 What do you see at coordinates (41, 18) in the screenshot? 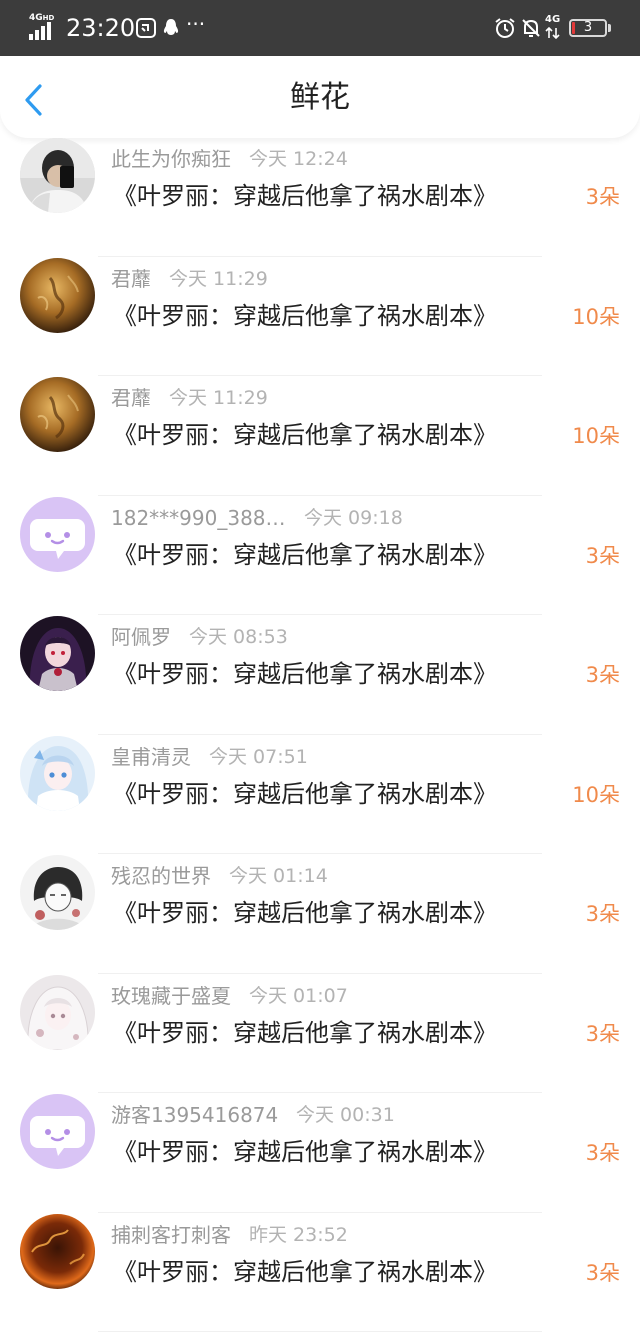
I see `network-type-label: 4GHD` at bounding box center [41, 18].